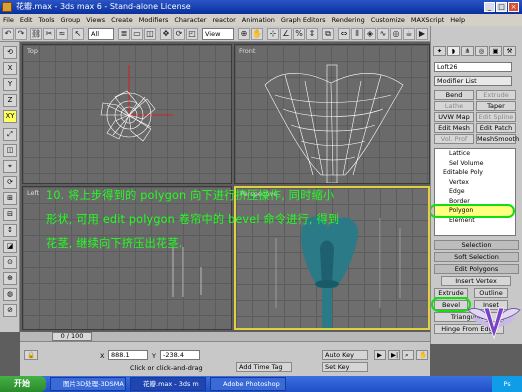  I want to click on pivot-icon: ⊕, so click(244, 34).